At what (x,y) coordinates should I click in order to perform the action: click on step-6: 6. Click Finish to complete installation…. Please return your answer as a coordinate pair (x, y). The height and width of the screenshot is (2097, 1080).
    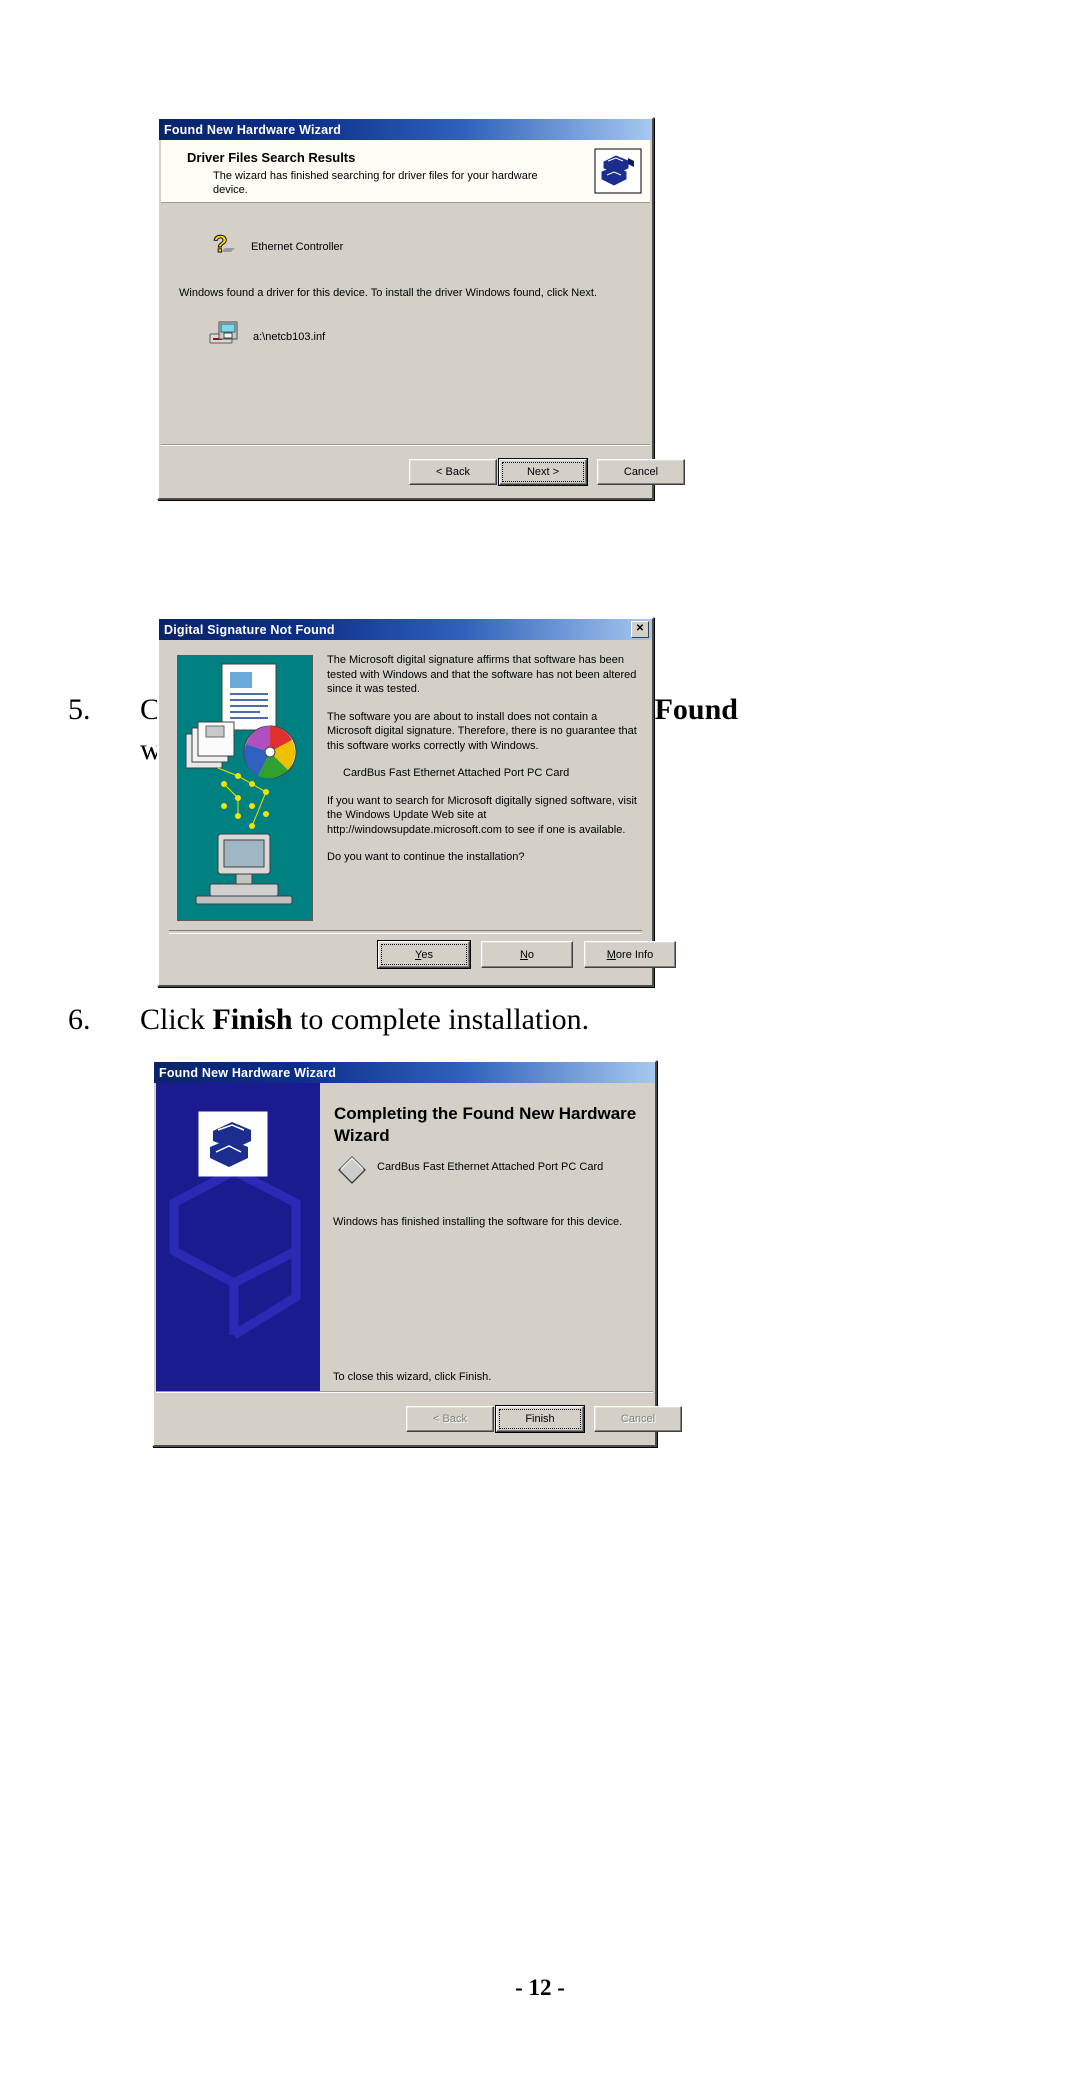
    Looking at the image, I should click on (518, 1020).